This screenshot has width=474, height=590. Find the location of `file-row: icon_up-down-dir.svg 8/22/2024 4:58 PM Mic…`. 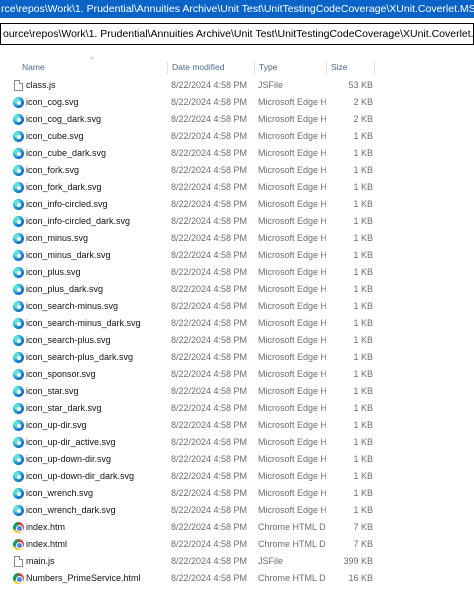

file-row: icon_up-down-dir.svg 8/22/2024 4:58 PM Mic… is located at coordinates (237, 459).